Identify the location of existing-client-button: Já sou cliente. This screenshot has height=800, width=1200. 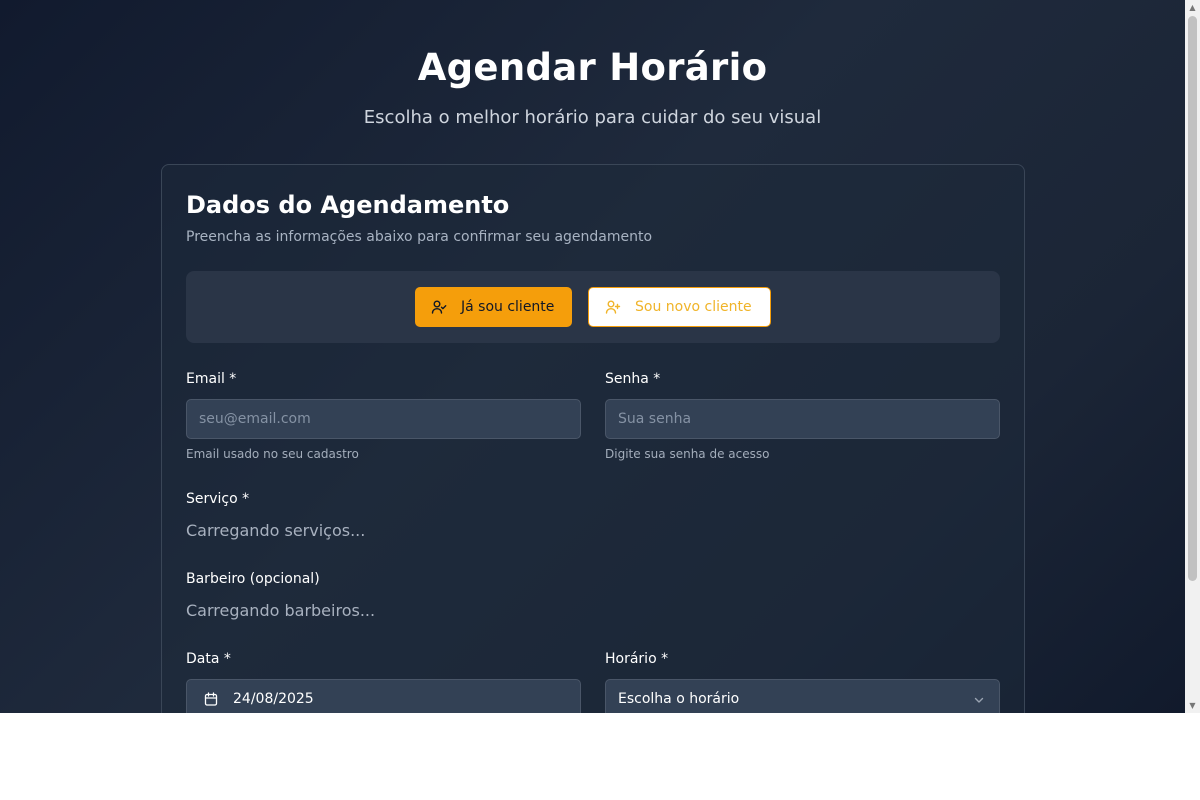
(493, 307).